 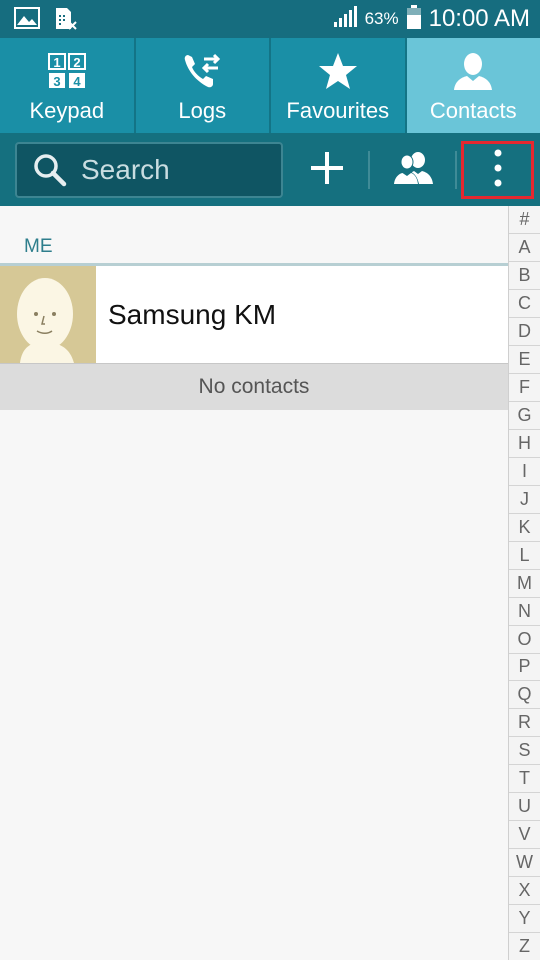 I want to click on index-letter: F, so click(x=524, y=388).